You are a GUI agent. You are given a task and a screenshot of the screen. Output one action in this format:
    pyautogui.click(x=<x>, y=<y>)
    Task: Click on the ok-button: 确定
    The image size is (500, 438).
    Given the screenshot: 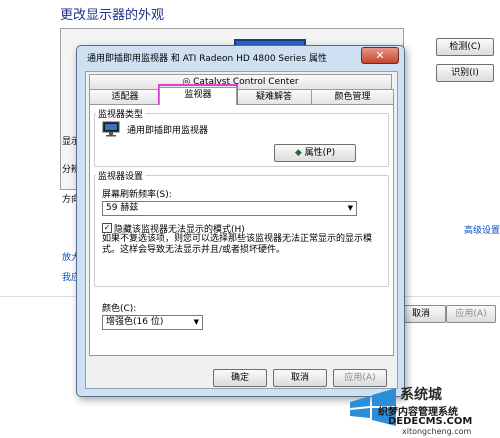 What is the action you would take?
    pyautogui.click(x=240, y=378)
    